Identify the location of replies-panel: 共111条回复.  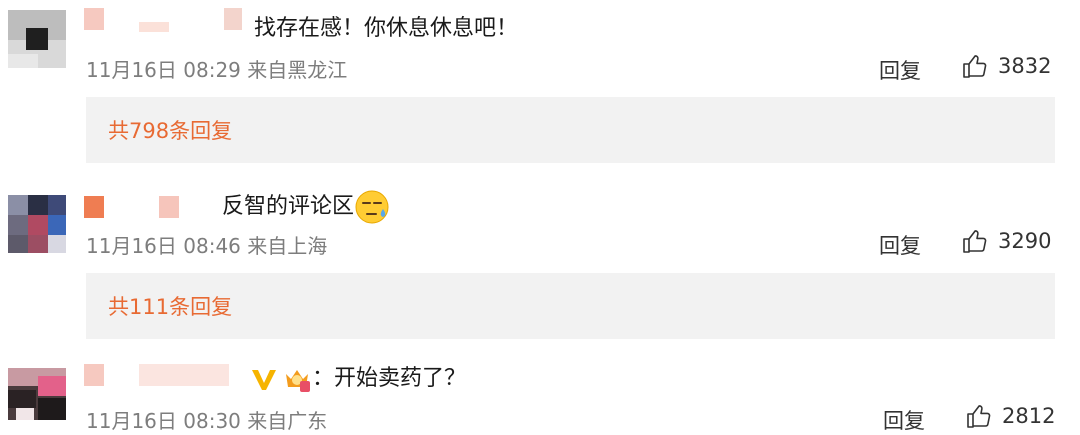
(570, 306).